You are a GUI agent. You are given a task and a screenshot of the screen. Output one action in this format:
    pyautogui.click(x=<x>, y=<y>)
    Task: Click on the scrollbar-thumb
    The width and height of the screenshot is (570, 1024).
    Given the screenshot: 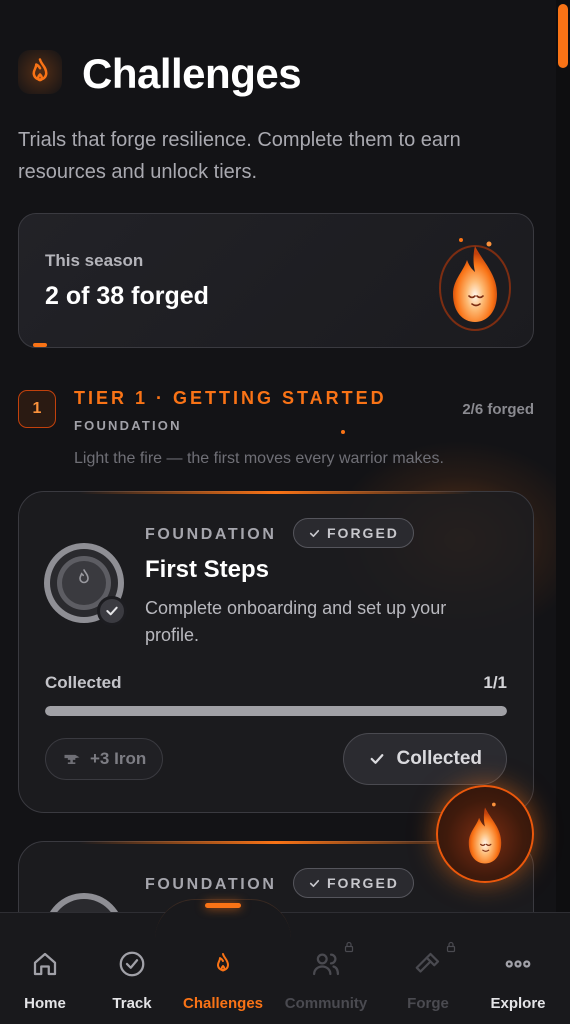 What is the action you would take?
    pyautogui.click(x=563, y=36)
    